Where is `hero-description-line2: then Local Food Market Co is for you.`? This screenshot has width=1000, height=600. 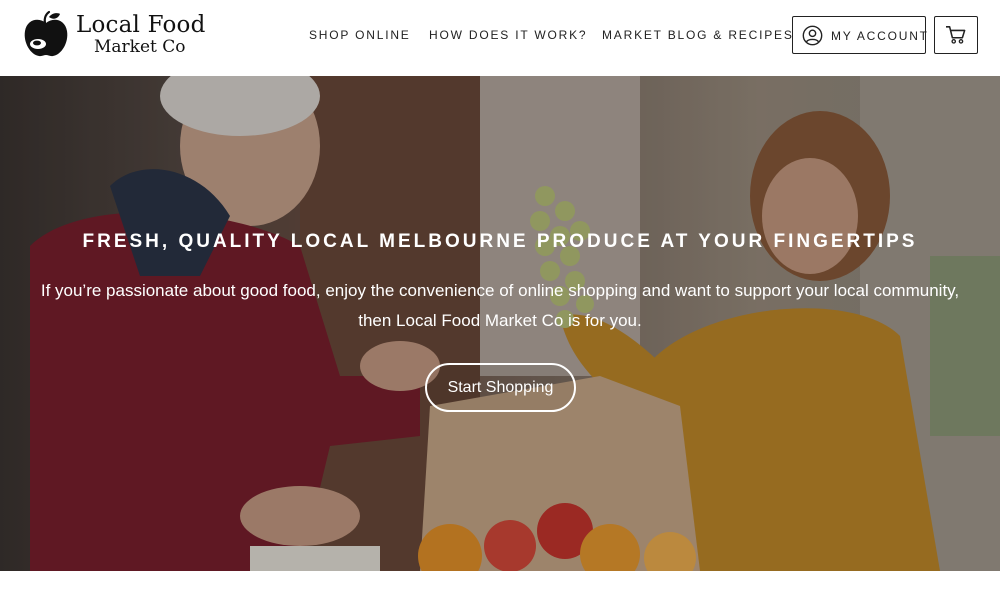 hero-description-line2: then Local Food Market Co is for you. is located at coordinates (500, 320).